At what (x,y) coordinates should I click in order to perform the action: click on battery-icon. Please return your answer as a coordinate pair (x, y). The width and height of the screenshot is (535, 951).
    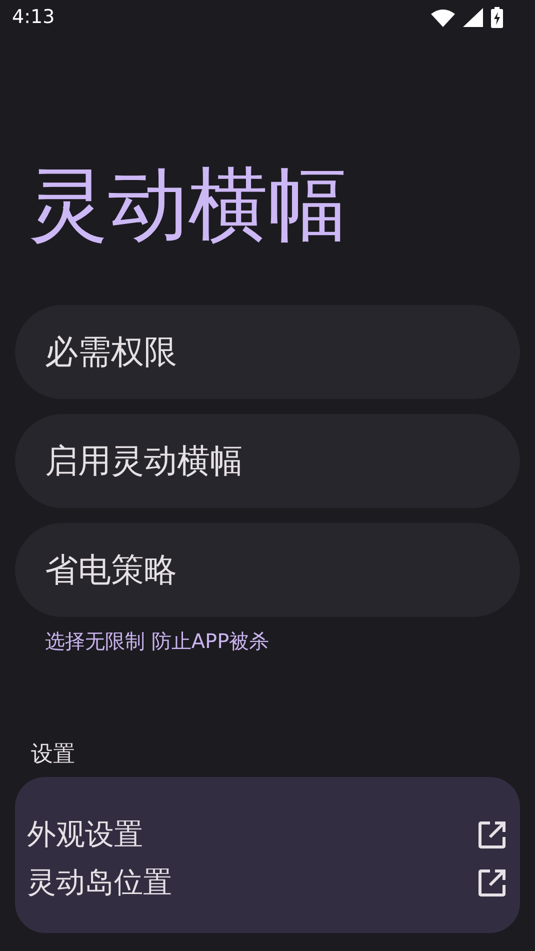
    Looking at the image, I should click on (497, 17).